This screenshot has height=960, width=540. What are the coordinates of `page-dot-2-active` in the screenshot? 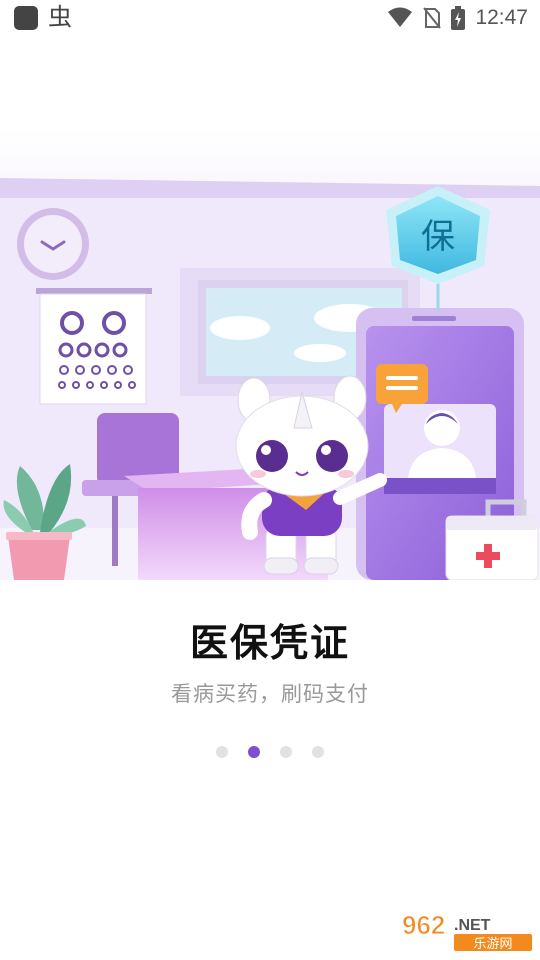 It's located at (254, 752).